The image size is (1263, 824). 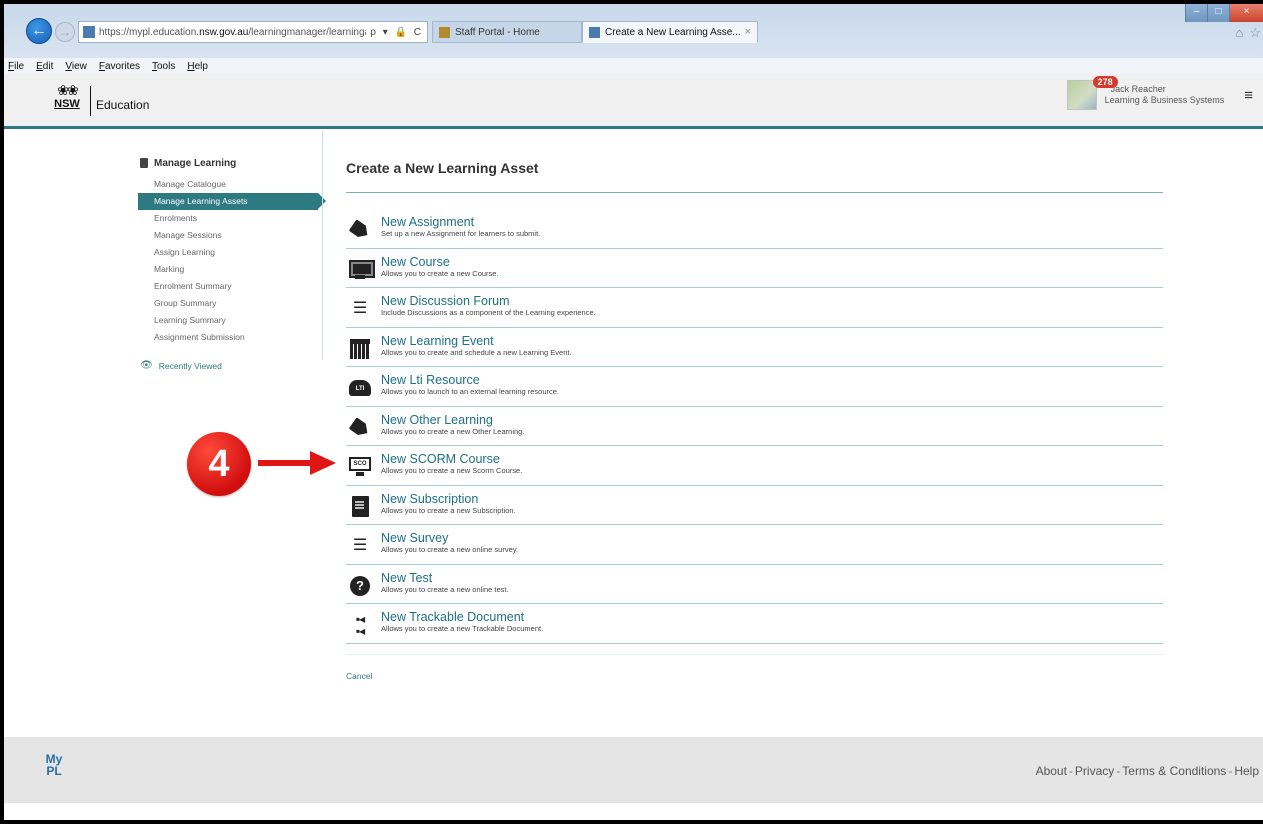 I want to click on asset-name: New Learning Event, so click(x=476, y=341).